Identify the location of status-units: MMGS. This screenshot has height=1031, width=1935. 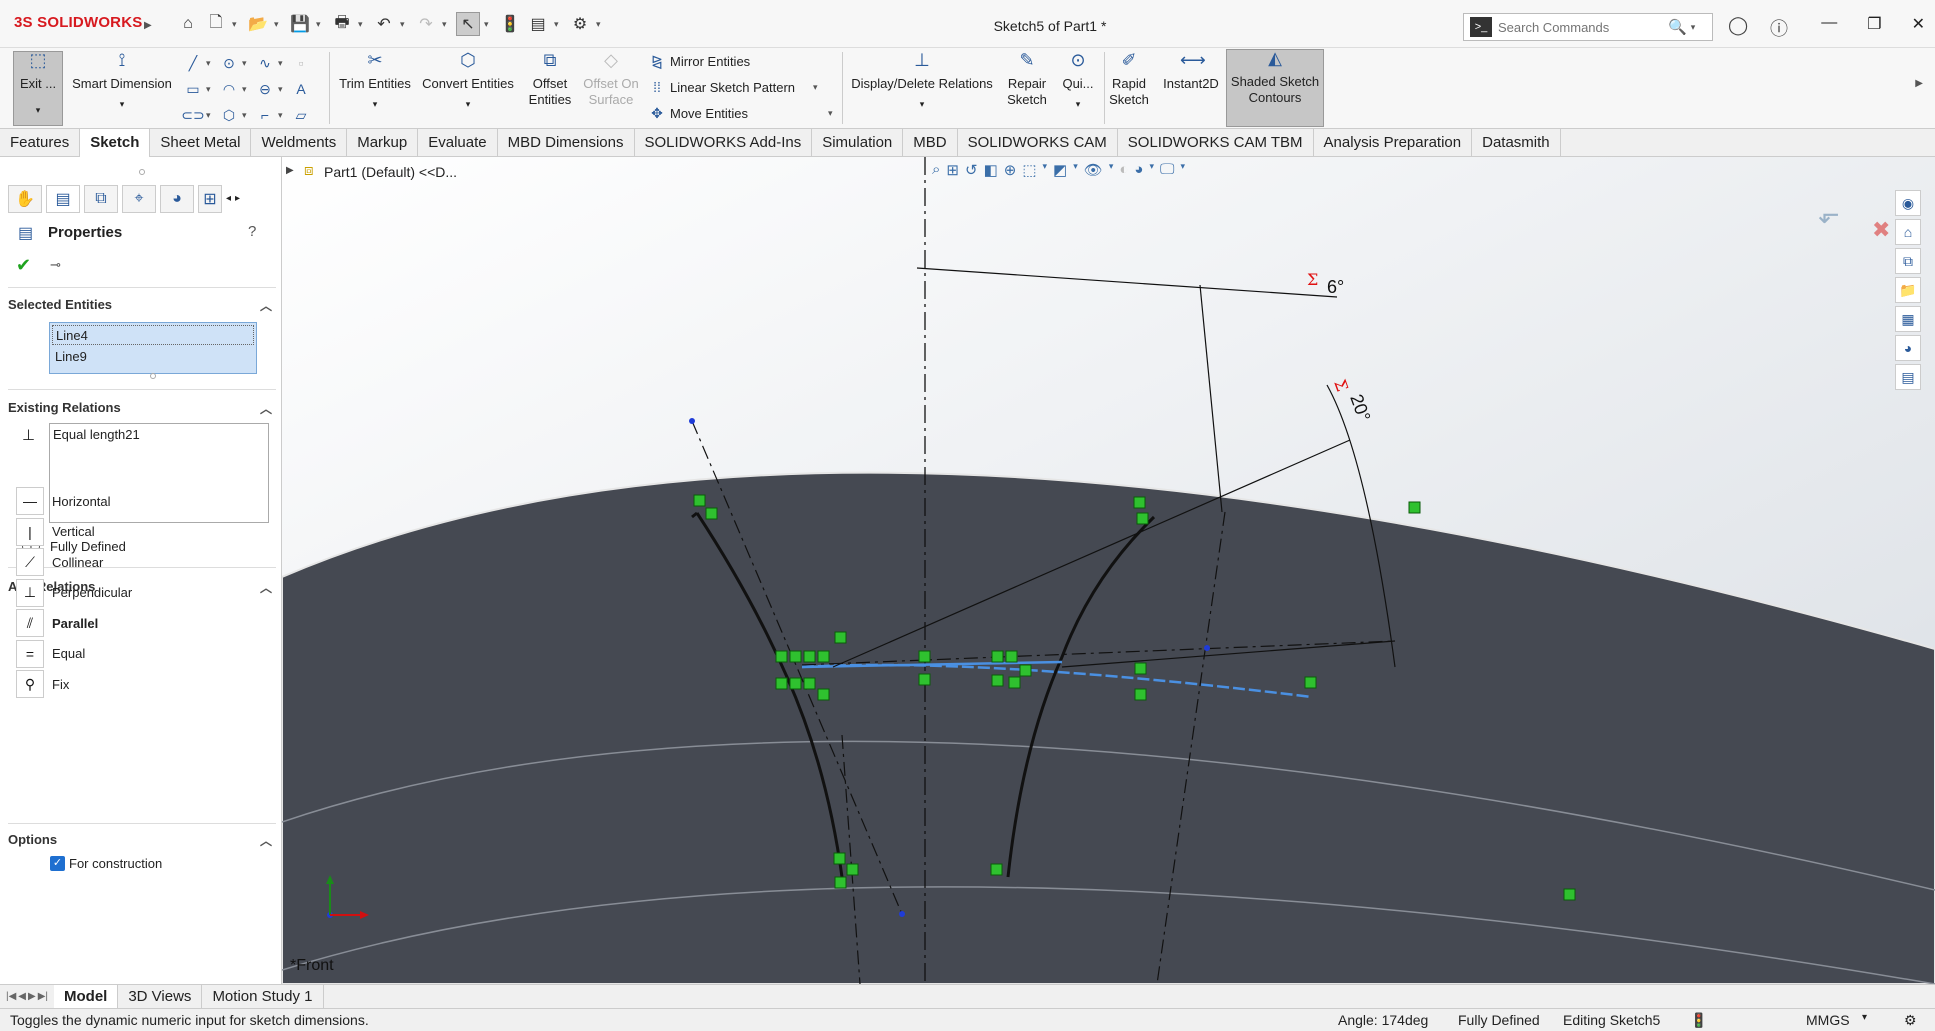
(1828, 1020).